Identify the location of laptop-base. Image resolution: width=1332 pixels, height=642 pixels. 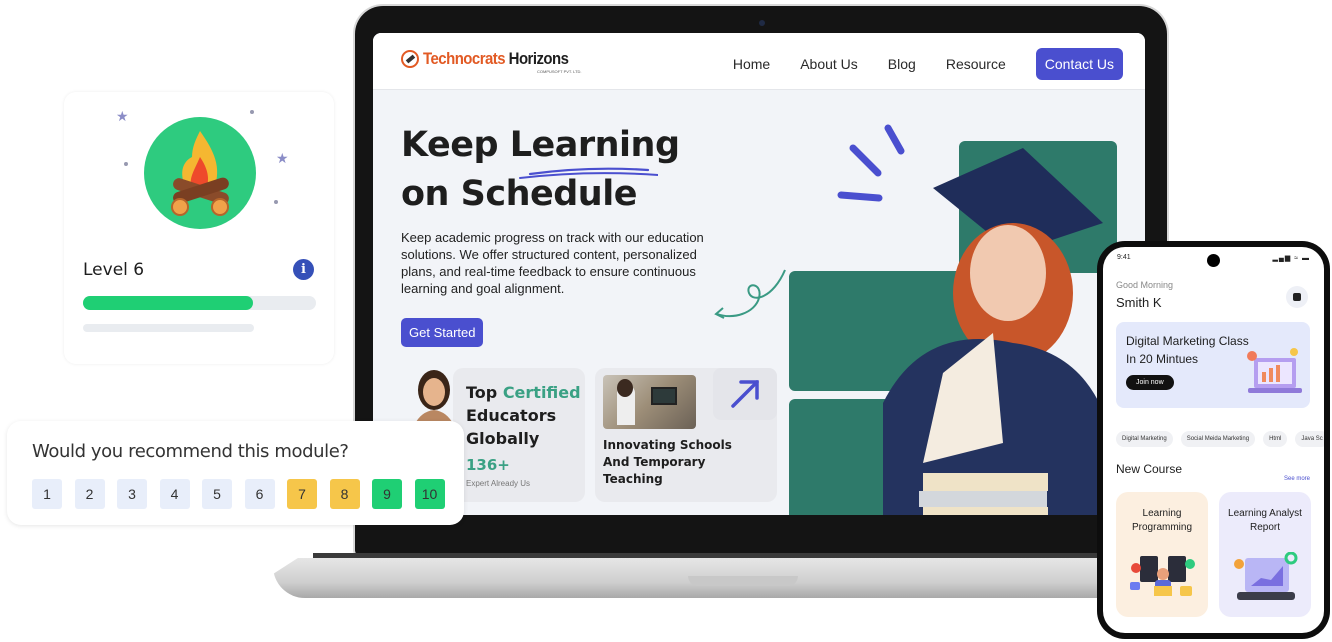
(688, 579).